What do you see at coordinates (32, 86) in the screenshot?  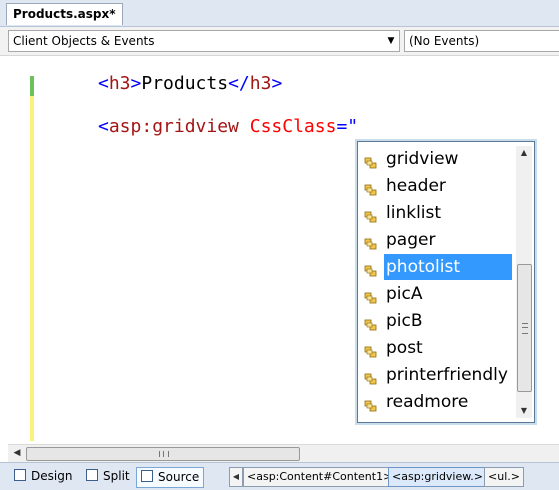 I see `saved-change-marker` at bounding box center [32, 86].